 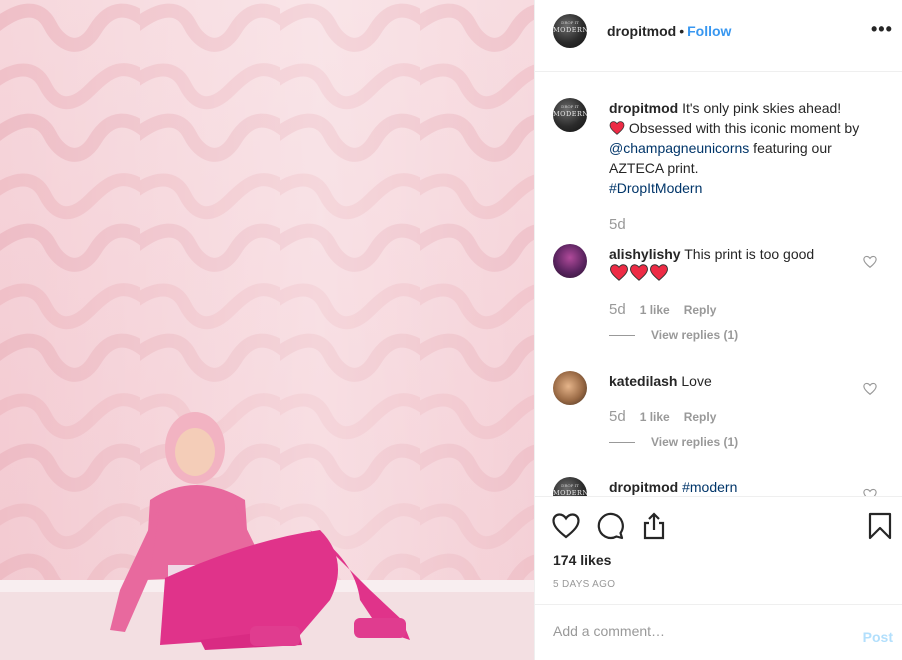 What do you see at coordinates (645, 254) in the screenshot?
I see `username-link: alishylishy` at bounding box center [645, 254].